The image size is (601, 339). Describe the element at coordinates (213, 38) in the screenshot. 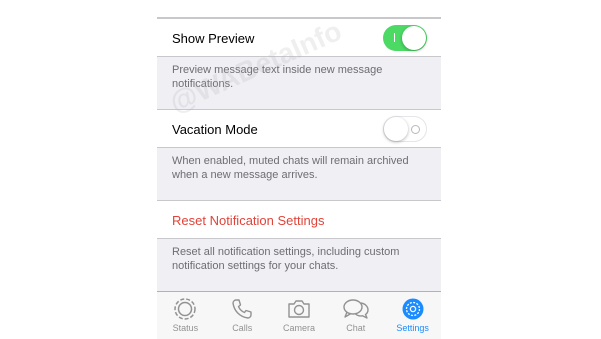

I see `show-preview-label: Show Preview` at that location.